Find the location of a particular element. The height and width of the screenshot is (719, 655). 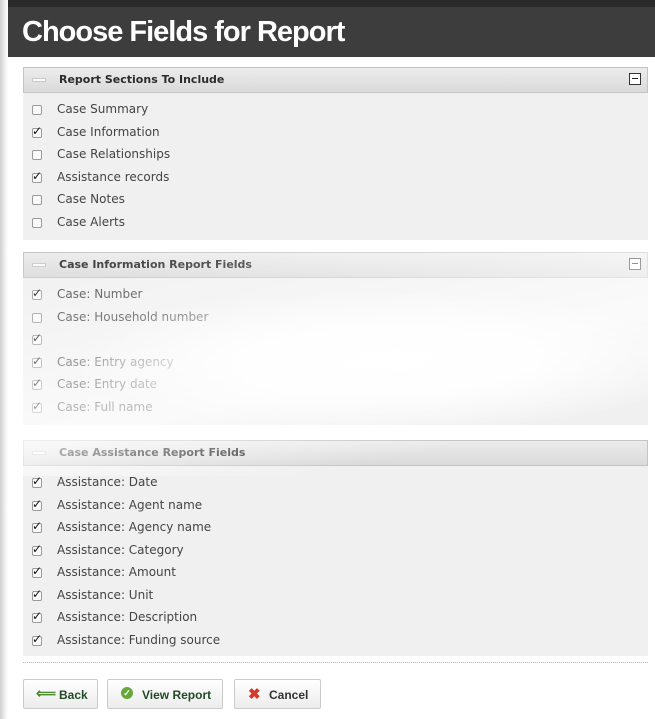

list-item: Case: Entry agency is located at coordinates (335, 363).